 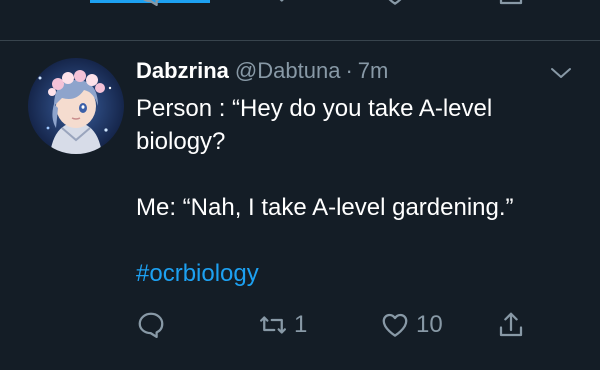 What do you see at coordinates (300, 9) in the screenshot?
I see `previous-tweet-actions: 3 19` at bounding box center [300, 9].